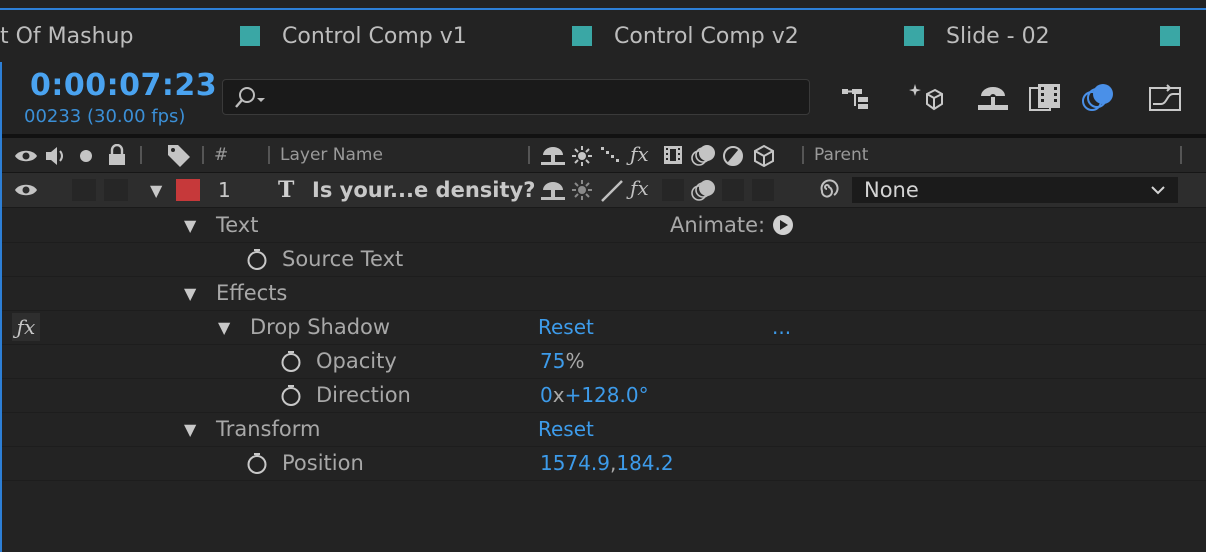  Describe the element at coordinates (221, 155) in the screenshot. I see `column-number: #` at that location.